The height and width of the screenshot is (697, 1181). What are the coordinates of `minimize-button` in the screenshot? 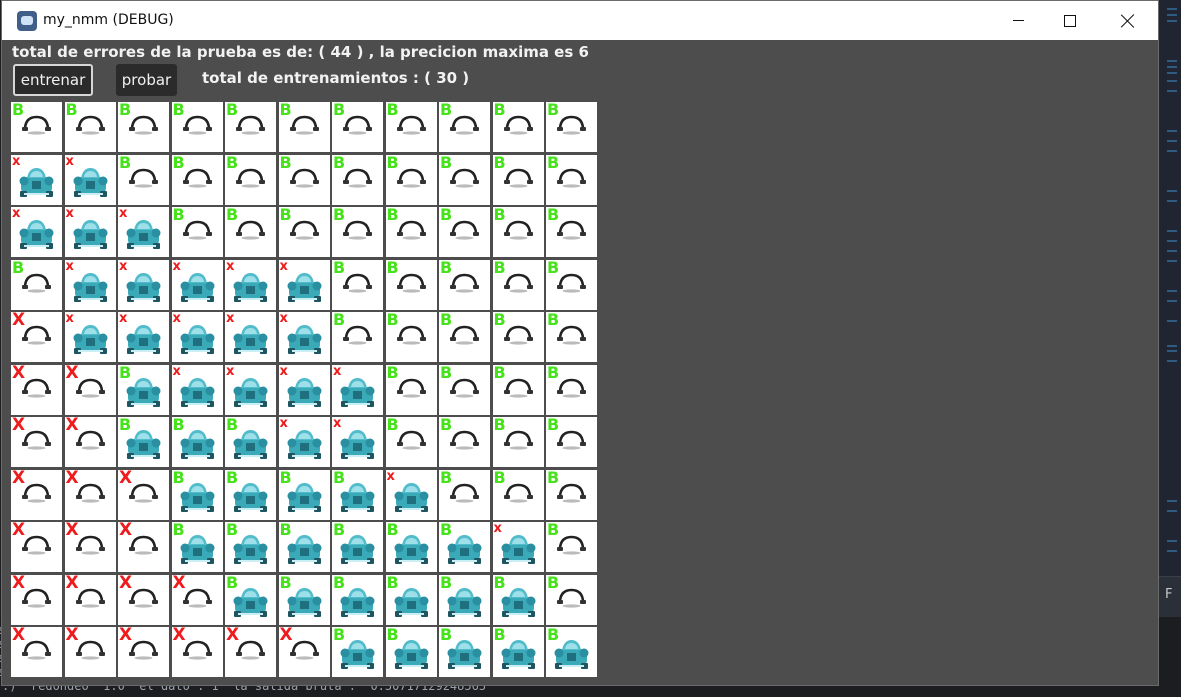 It's located at (1018, 20).